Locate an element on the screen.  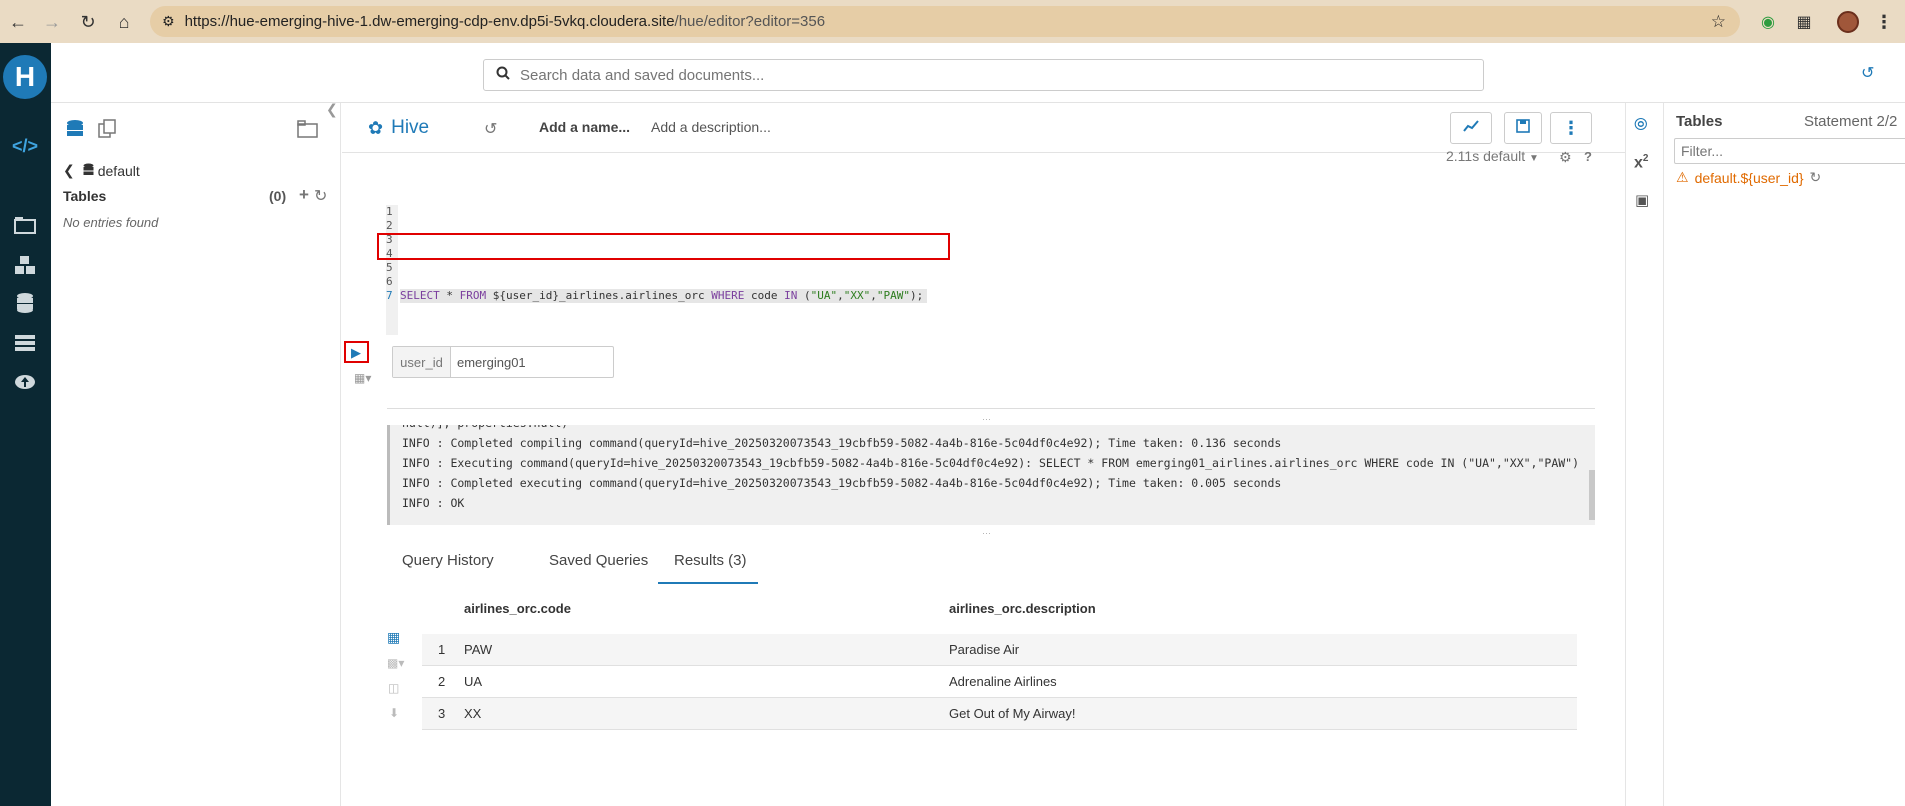
run-query-play-icon: ▶ is located at coordinates (356, 353).